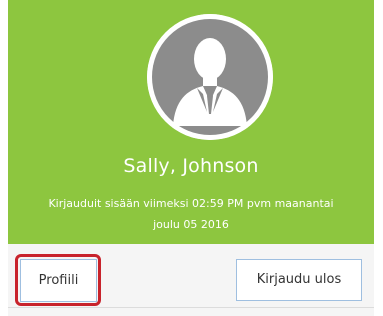 This screenshot has width=383, height=316. I want to click on last-login-line-2: joulu 05 2016, so click(191, 224).